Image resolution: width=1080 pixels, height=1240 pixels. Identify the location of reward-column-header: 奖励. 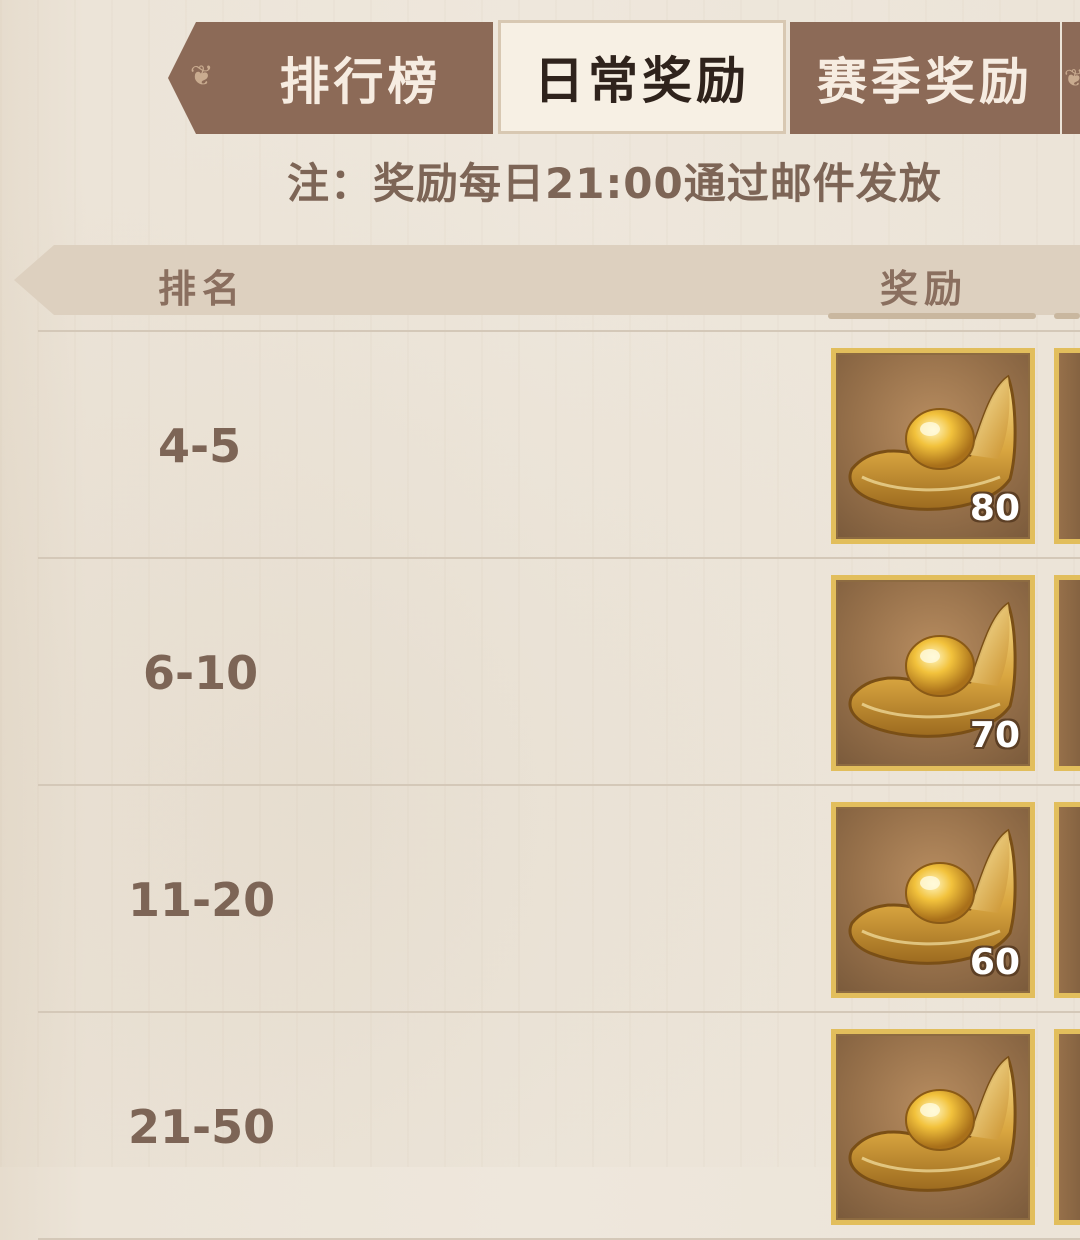
(924, 289).